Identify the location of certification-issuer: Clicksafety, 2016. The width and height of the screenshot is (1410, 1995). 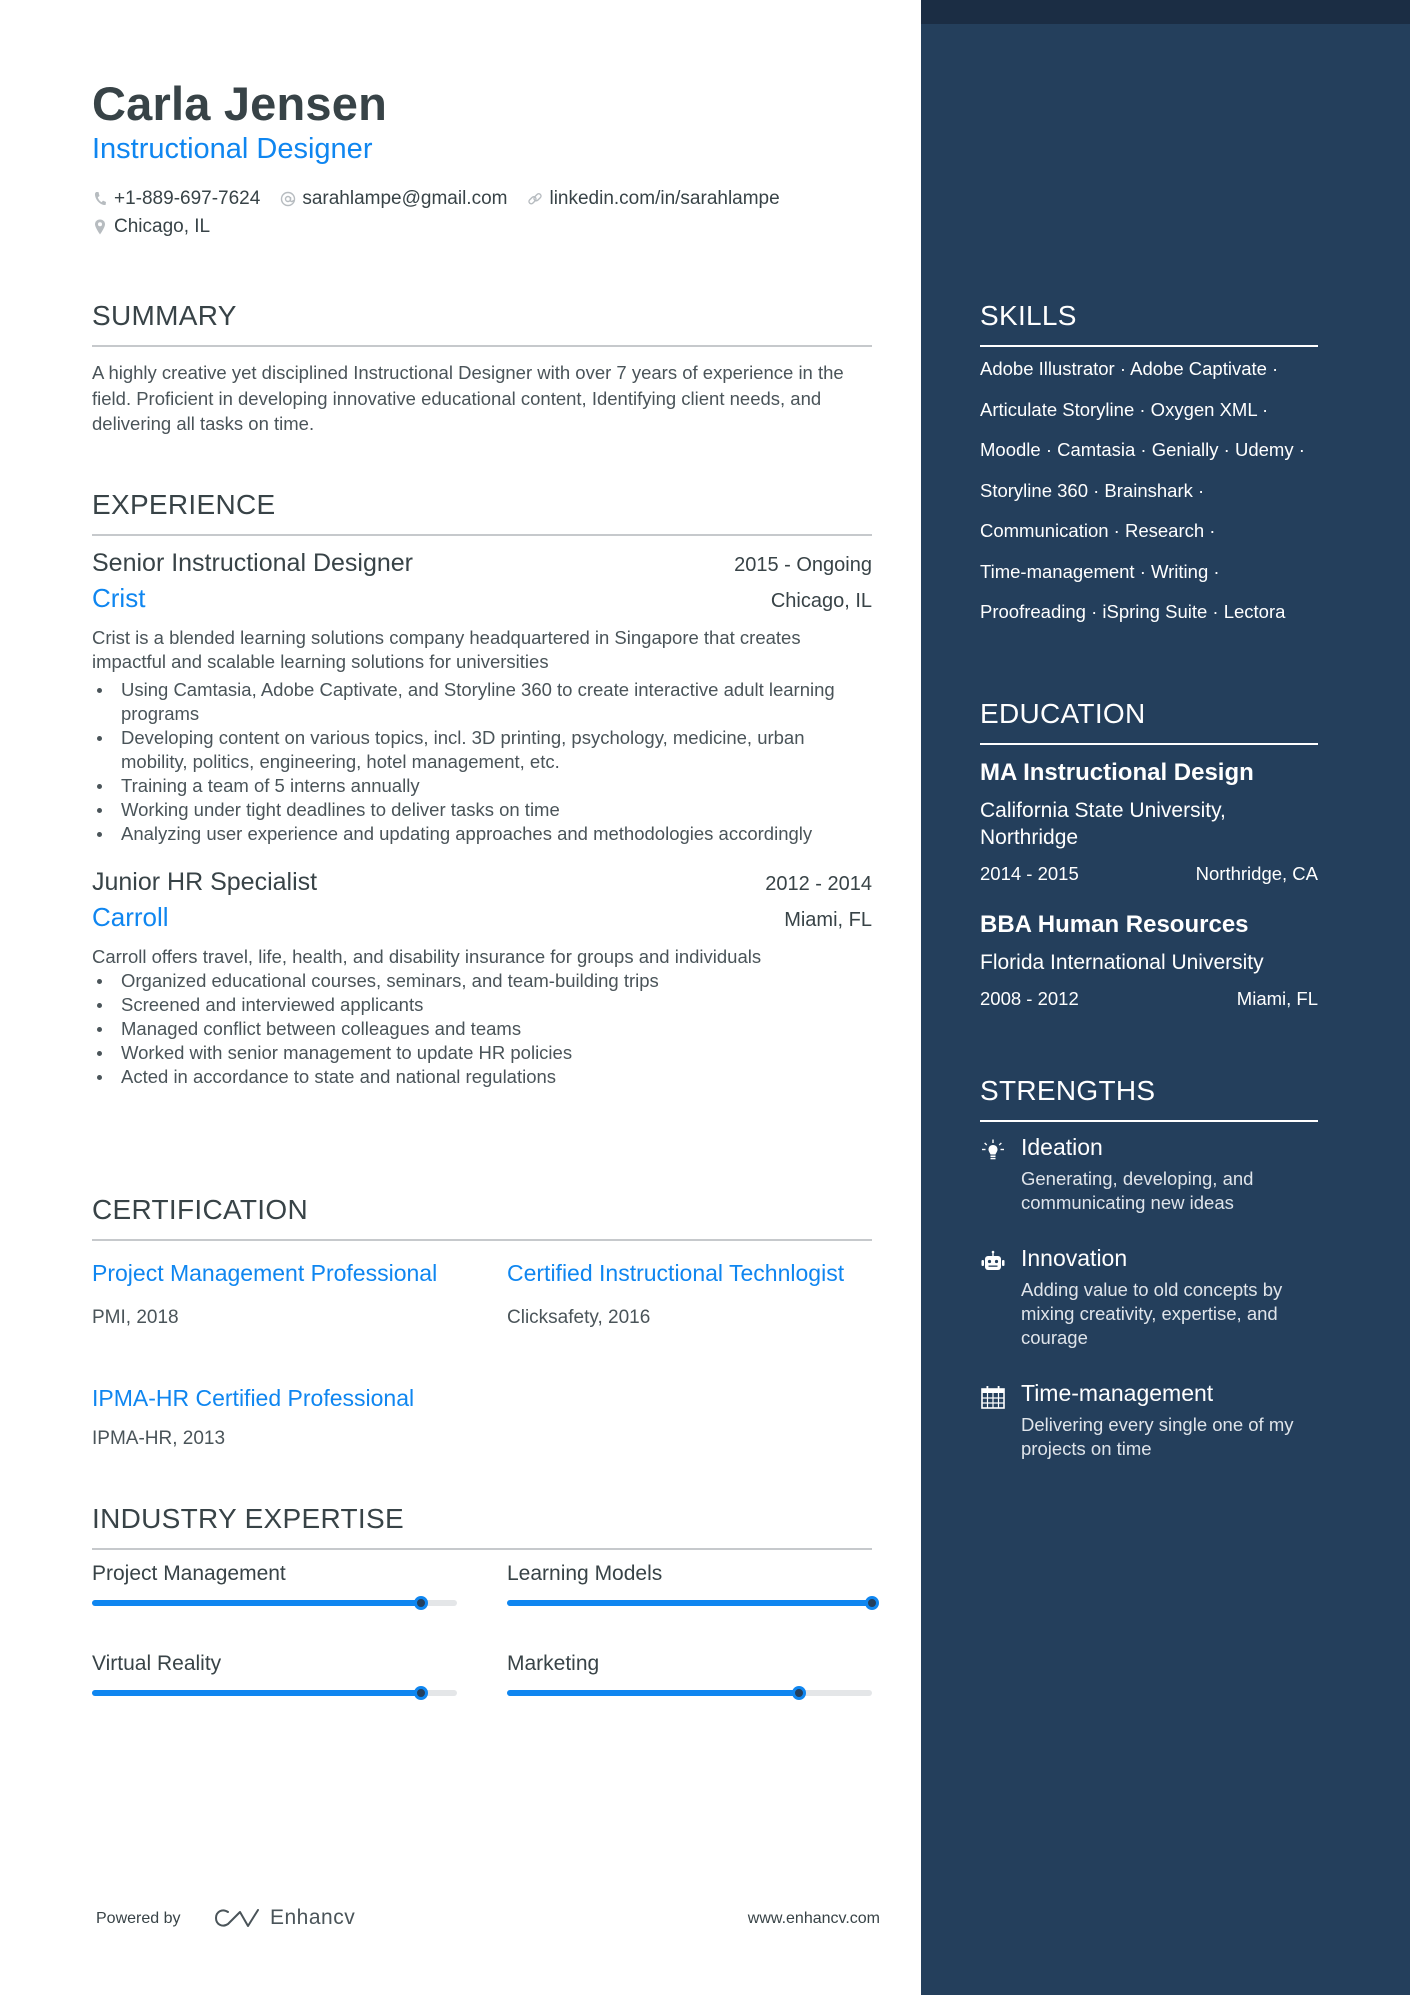
(579, 1317).